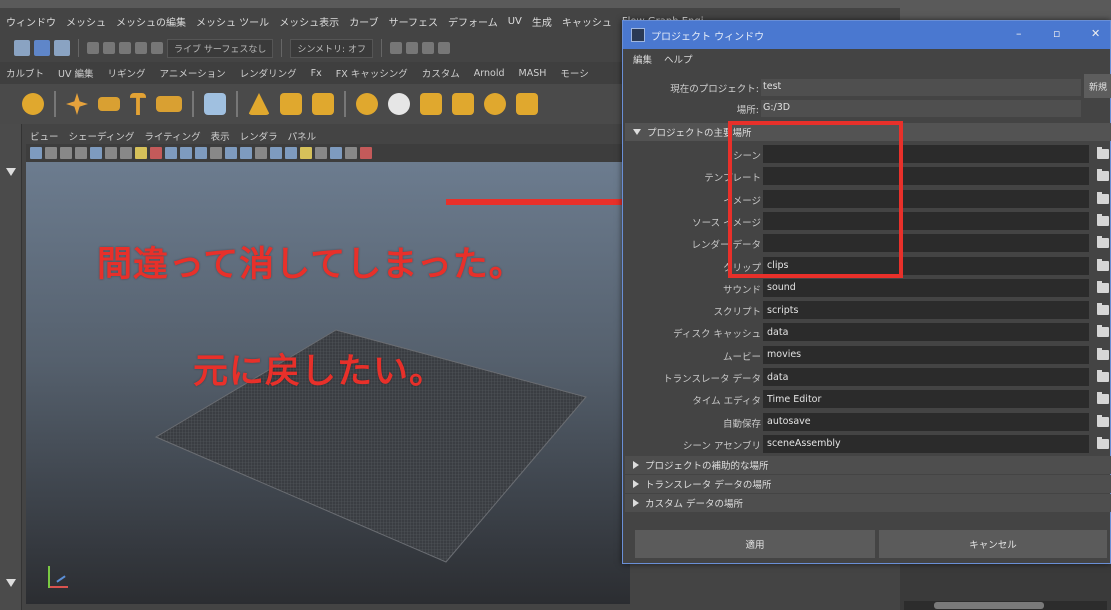 The height and width of the screenshot is (610, 1111). What do you see at coordinates (866, 35) in the screenshot?
I see `dialog-titlebar: プロジェクト ウィンドウ – ▫ ✕` at bounding box center [866, 35].